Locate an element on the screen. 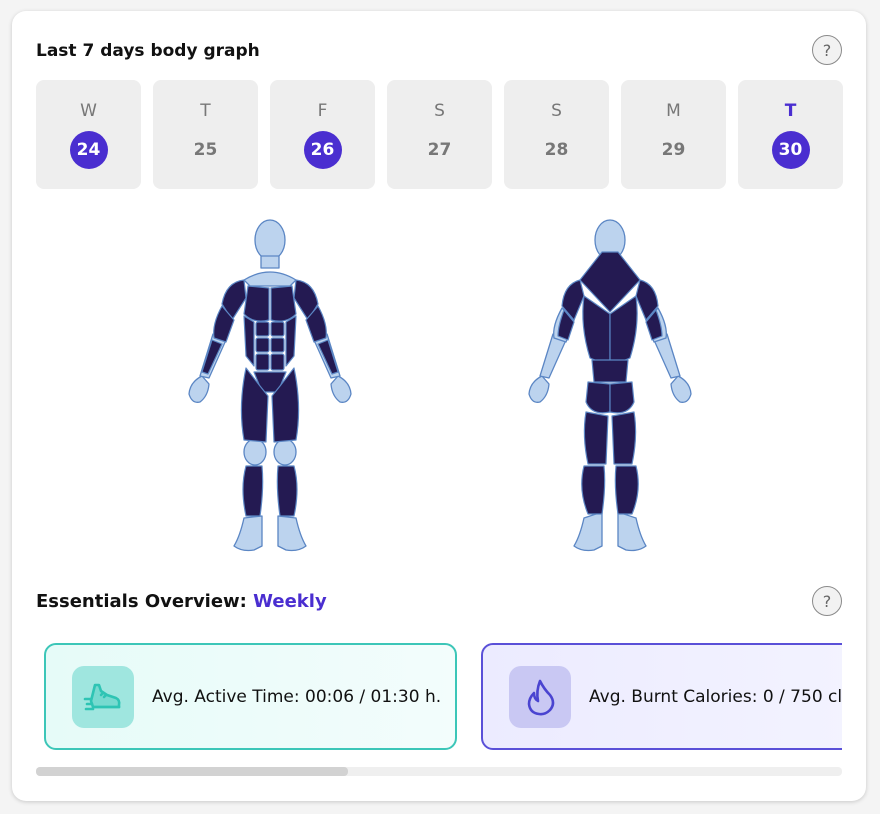 This screenshot has width=880, height=814. day-letter: W is located at coordinates (88, 111).